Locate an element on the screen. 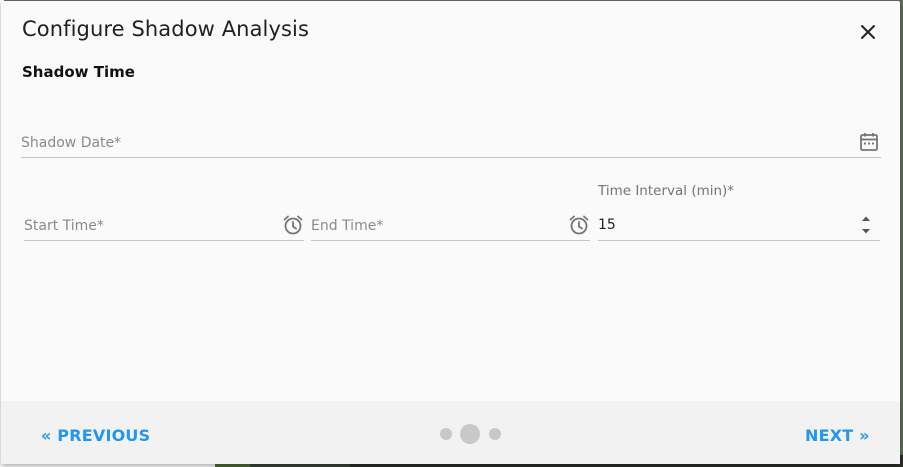 The width and height of the screenshot is (903, 467). close-button is located at coordinates (868, 32).